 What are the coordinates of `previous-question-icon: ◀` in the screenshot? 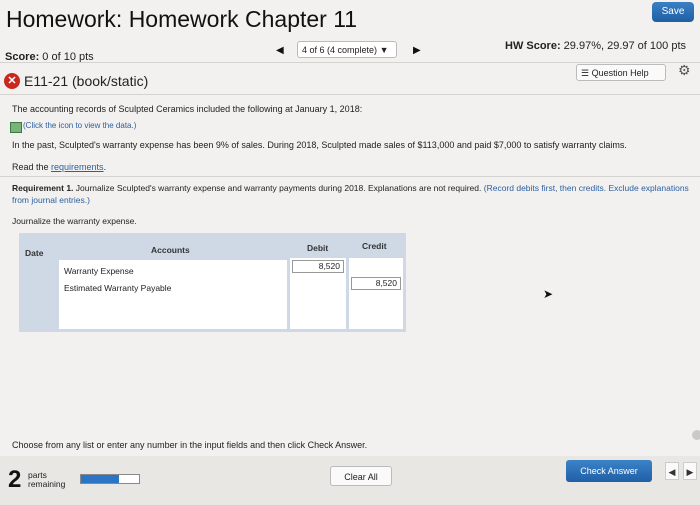 It's located at (672, 471).